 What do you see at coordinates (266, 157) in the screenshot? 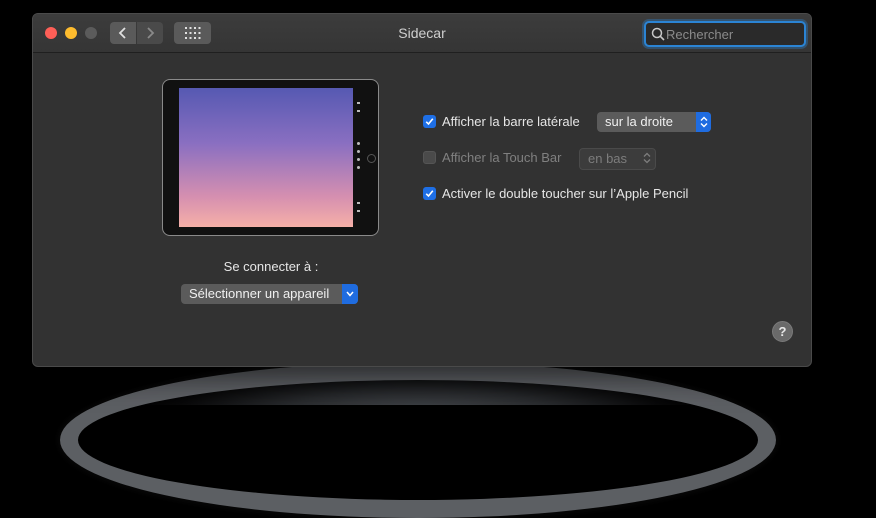
I see `ipad-screen` at bounding box center [266, 157].